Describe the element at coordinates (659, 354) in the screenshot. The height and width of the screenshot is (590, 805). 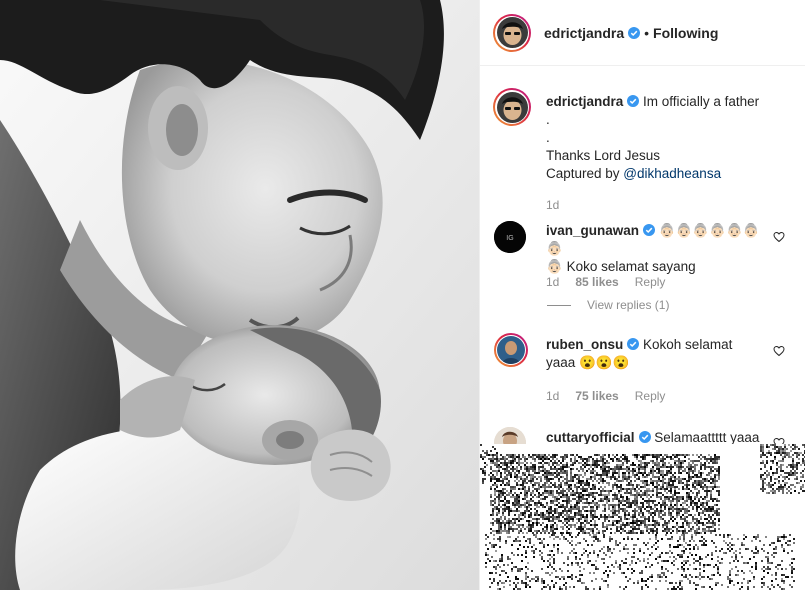
I see `comment-text-ruben: ruben_onsu Kokoh selamat yaaa 😮😮😮` at that location.